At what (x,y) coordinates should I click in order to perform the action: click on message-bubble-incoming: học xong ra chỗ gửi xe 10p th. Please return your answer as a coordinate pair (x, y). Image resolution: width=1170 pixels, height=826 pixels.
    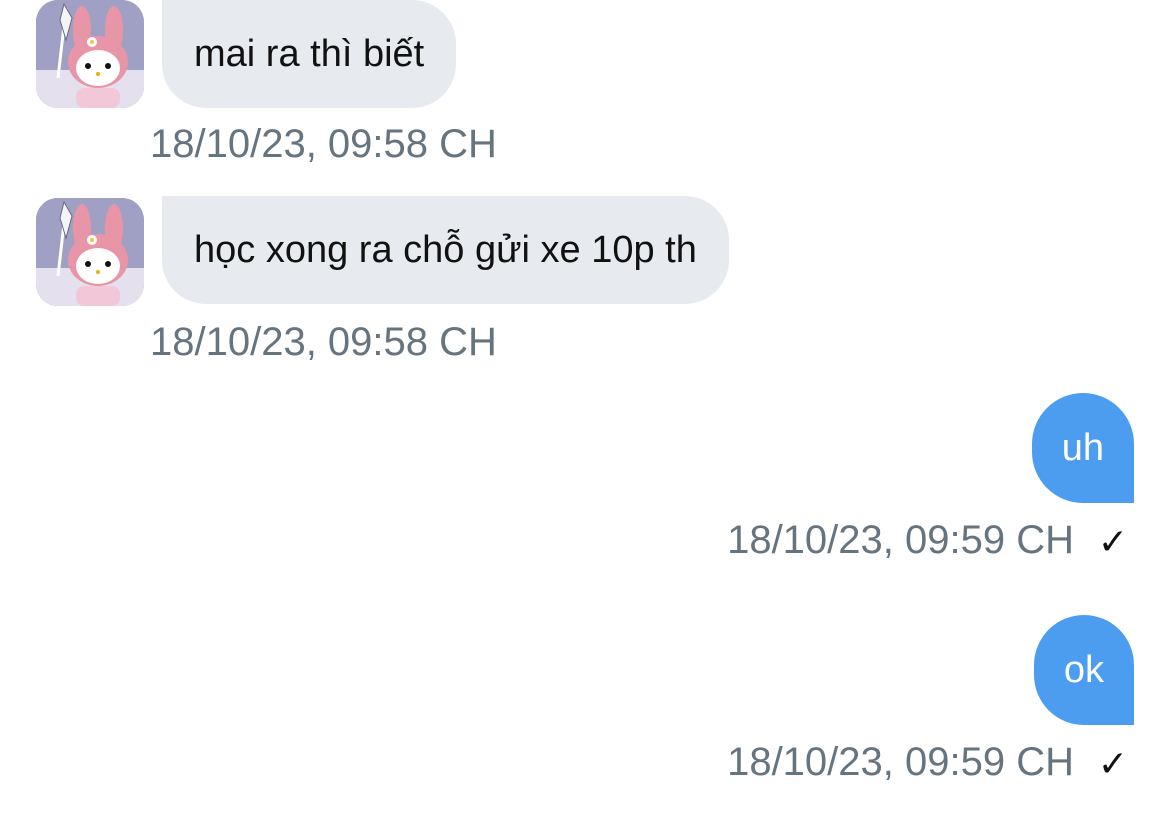
    Looking at the image, I should click on (445, 250).